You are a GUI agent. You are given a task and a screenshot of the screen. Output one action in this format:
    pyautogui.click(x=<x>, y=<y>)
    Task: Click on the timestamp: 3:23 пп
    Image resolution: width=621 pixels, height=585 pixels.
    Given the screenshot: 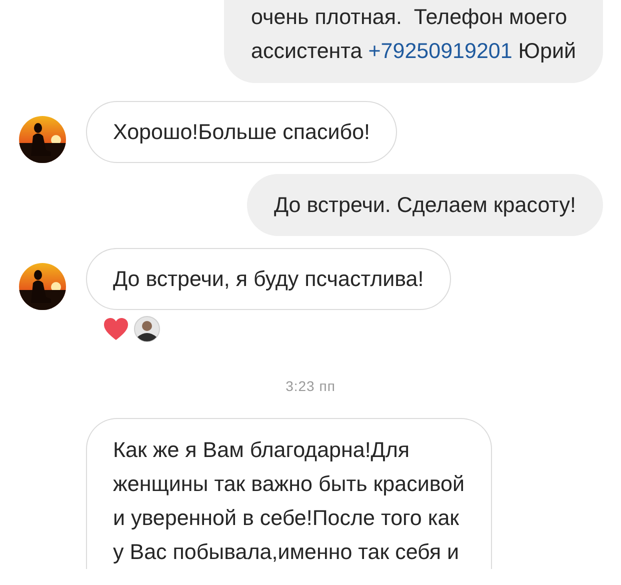 What is the action you would take?
    pyautogui.click(x=311, y=386)
    